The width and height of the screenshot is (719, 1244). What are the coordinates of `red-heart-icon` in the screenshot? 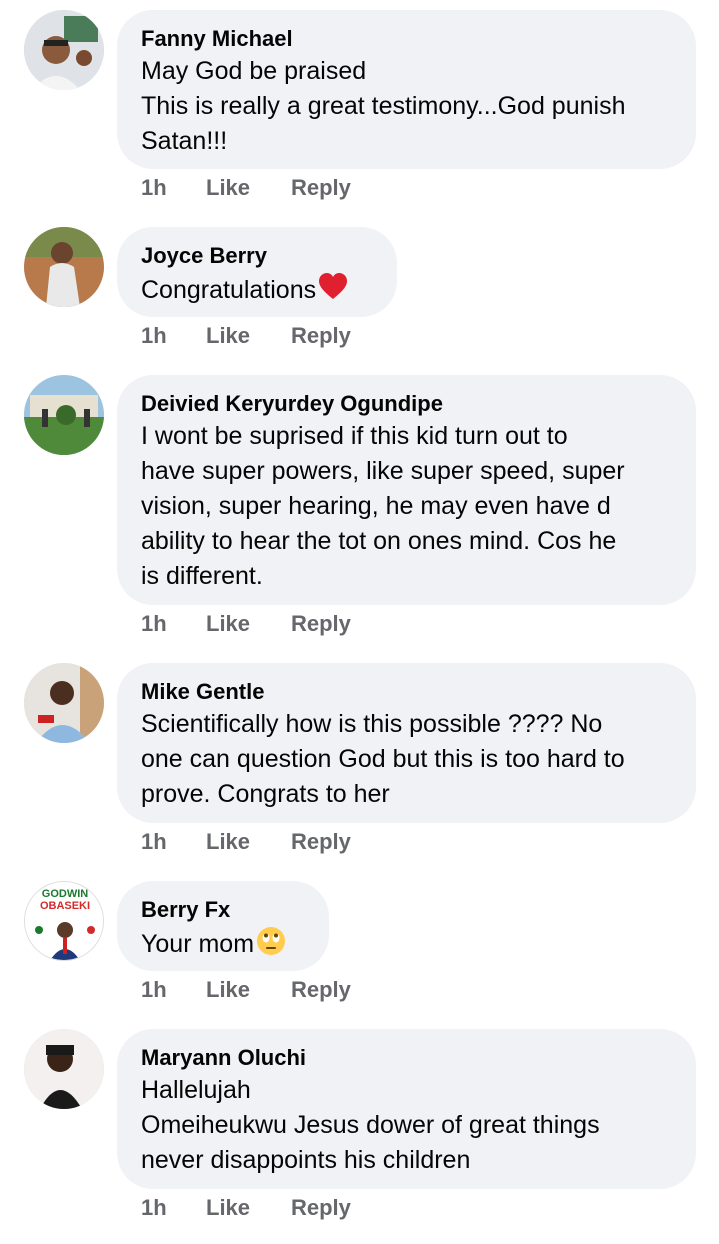 It's located at (333, 287).